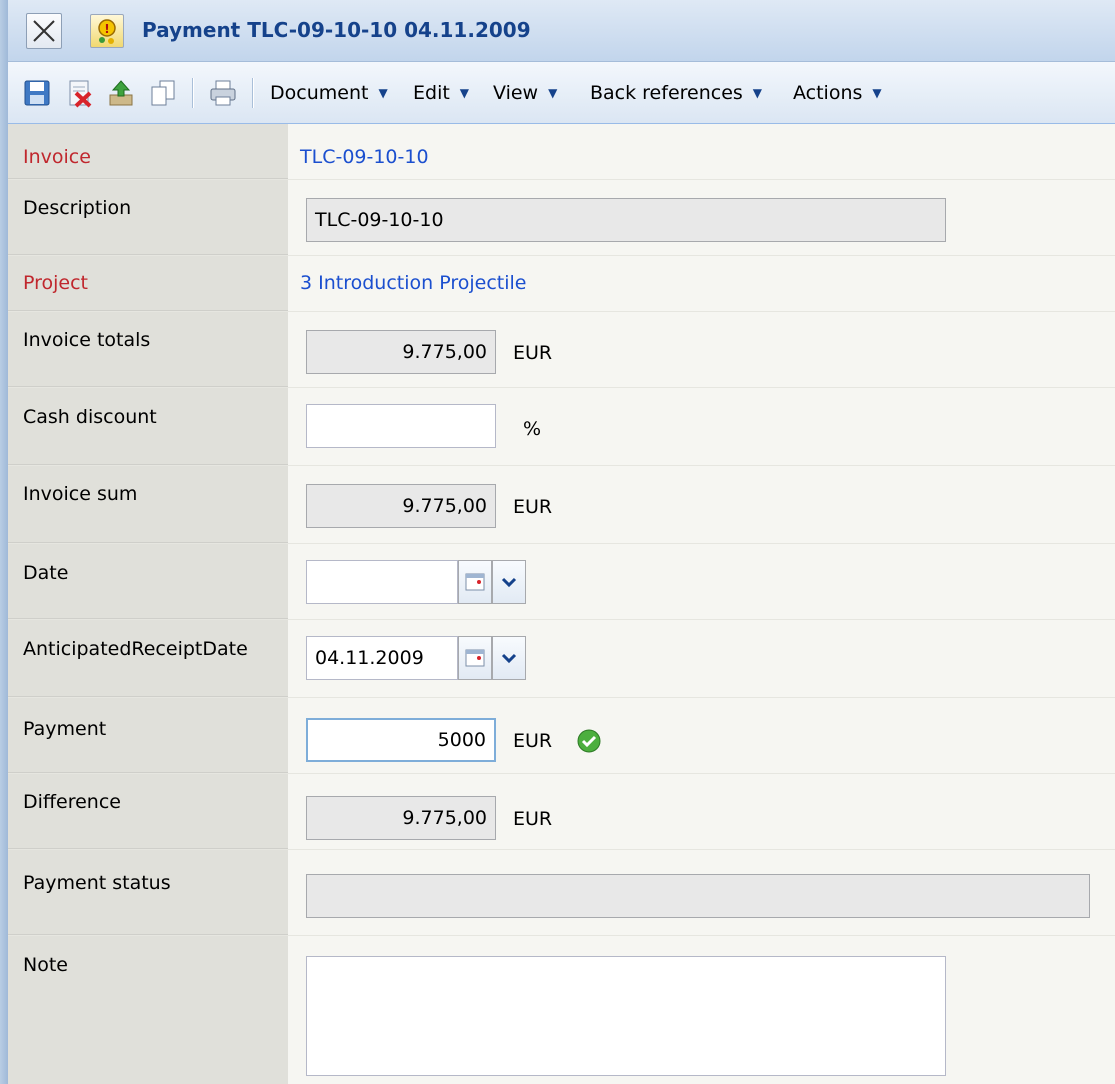 The width and height of the screenshot is (1115, 1084). Describe the element at coordinates (626, 220) in the screenshot. I see `description-field: TLC-09-10-10` at that location.